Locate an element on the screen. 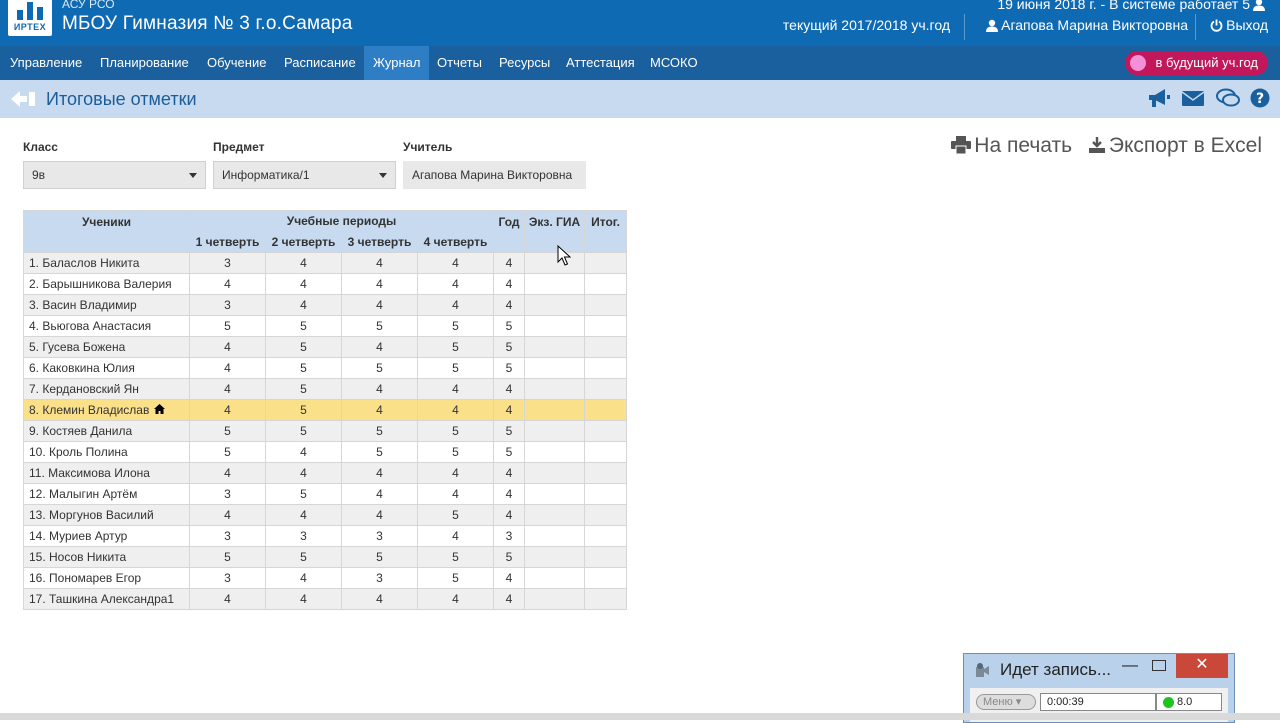  col-exam: Экз. ГИА is located at coordinates (554, 231).